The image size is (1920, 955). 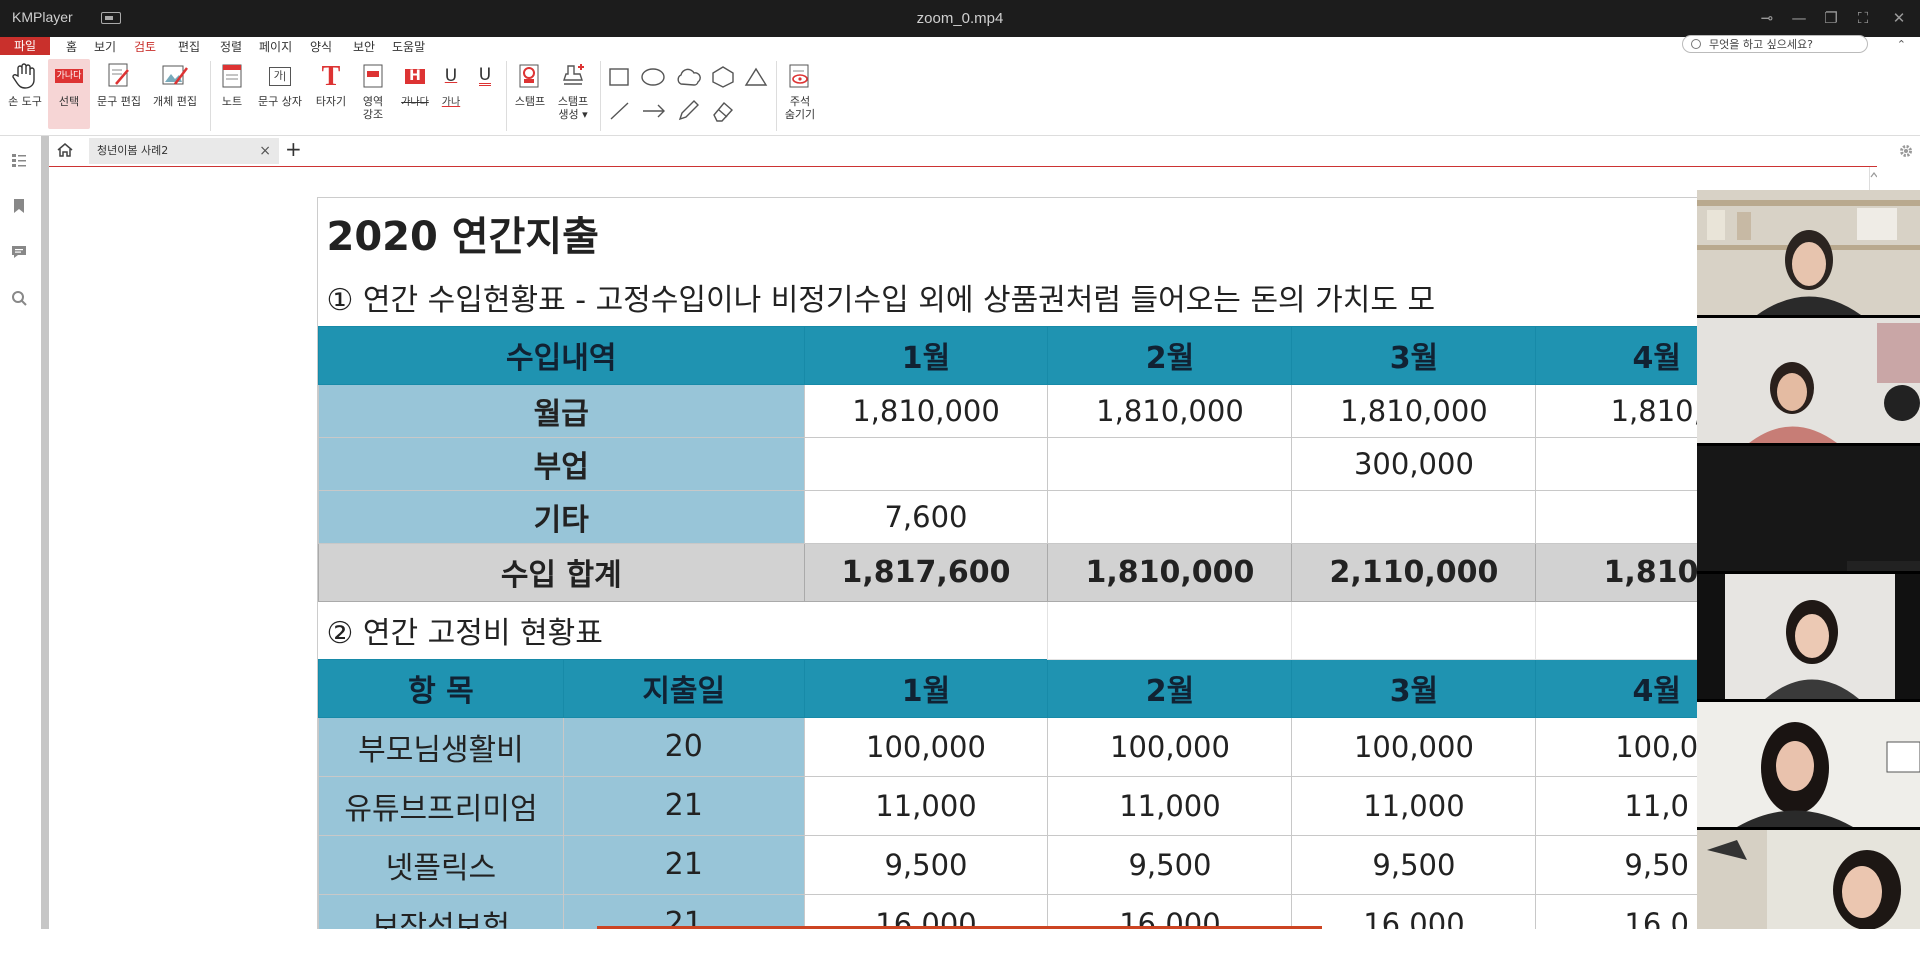 What do you see at coordinates (331, 84) in the screenshot?
I see `typewriter-button: T 타자기` at bounding box center [331, 84].